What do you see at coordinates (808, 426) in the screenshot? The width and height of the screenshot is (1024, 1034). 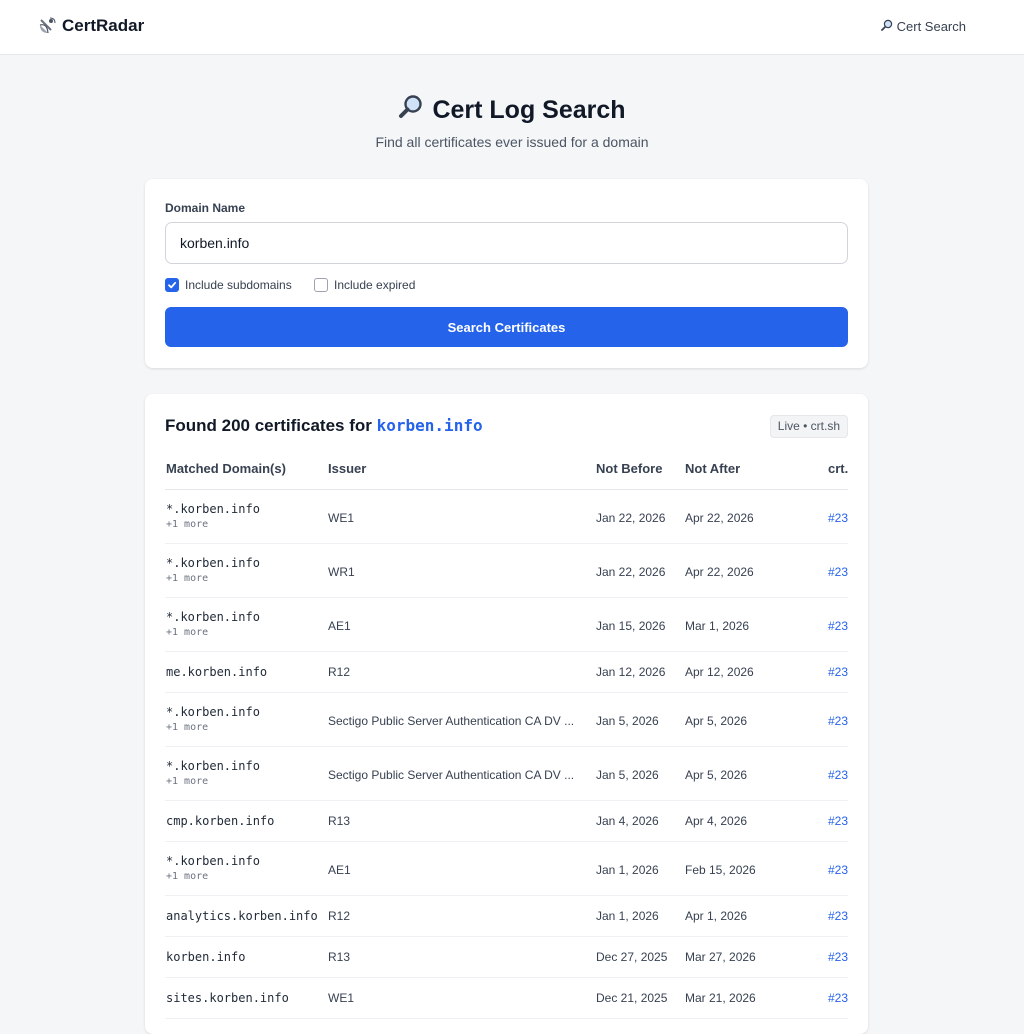 I see `source-badge: Live • crt.sh` at bounding box center [808, 426].